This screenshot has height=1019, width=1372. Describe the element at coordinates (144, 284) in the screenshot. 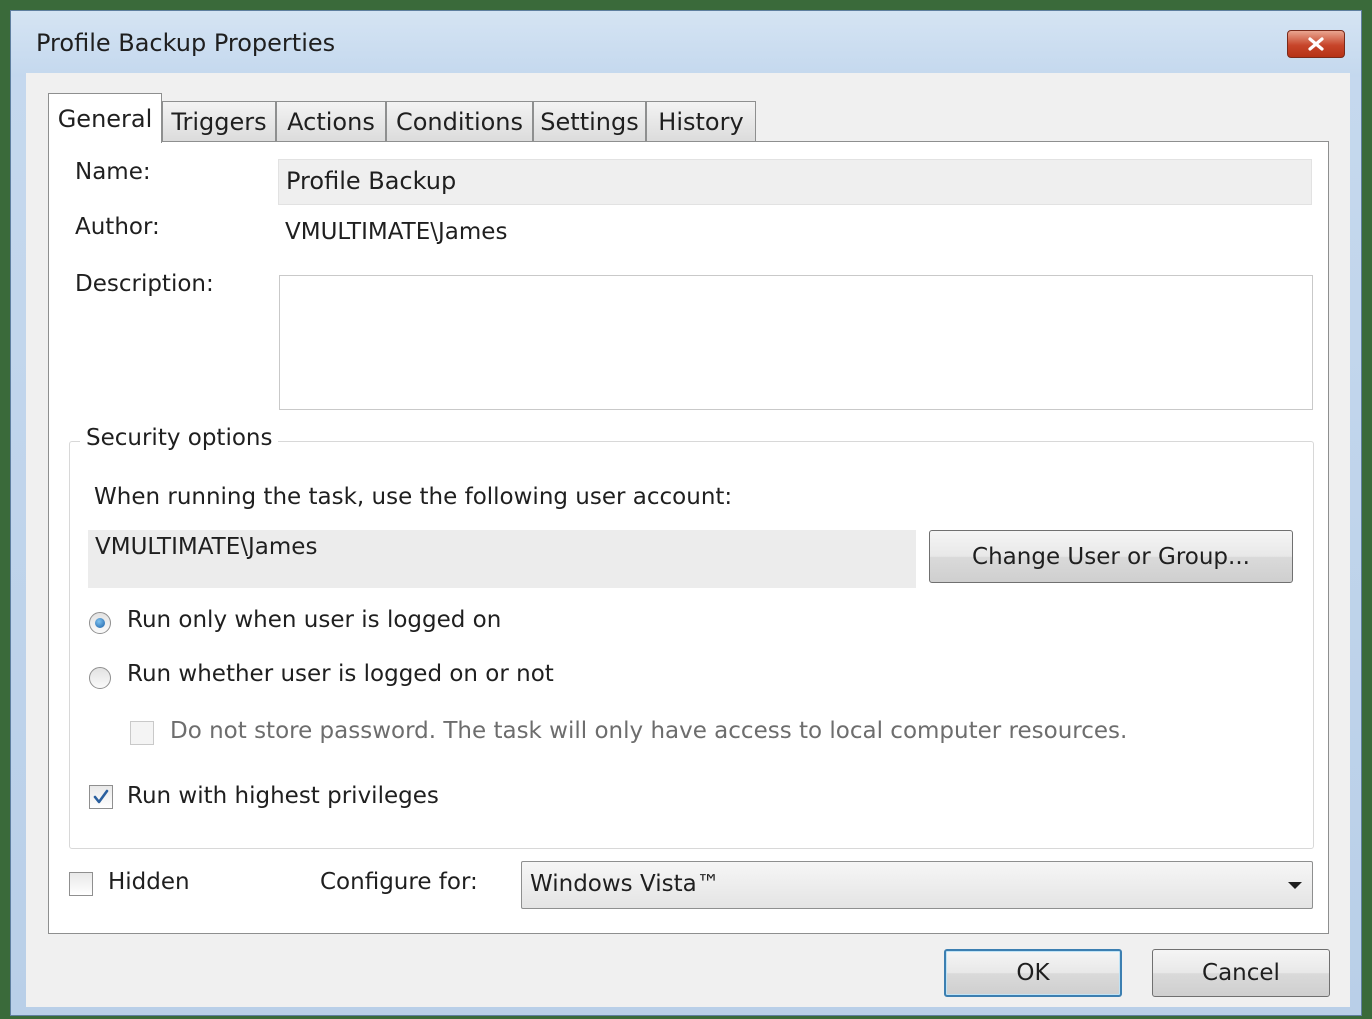

I see `description-label: Description:` at that location.